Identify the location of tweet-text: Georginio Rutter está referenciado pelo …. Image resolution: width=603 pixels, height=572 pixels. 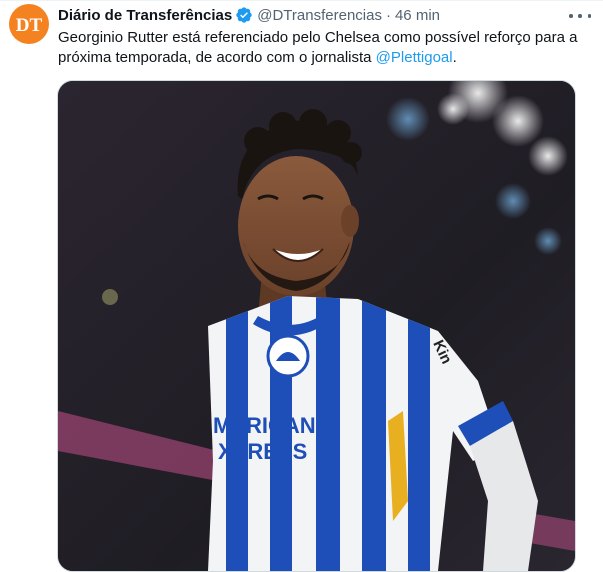
(318, 48).